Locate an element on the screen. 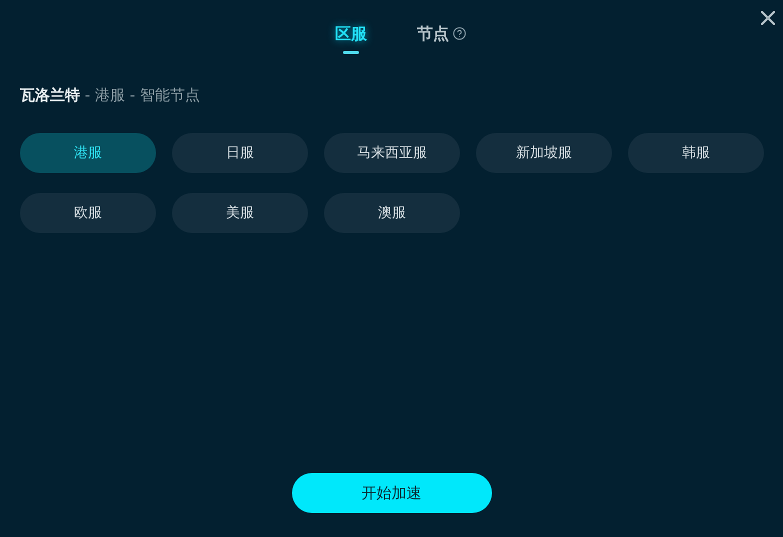 The height and width of the screenshot is (537, 783). tab: 节点 is located at coordinates (441, 40).